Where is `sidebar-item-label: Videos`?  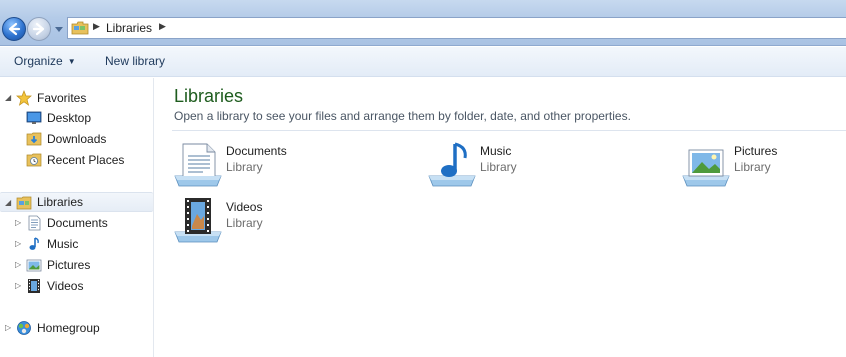 sidebar-item-label: Videos is located at coordinates (65, 286).